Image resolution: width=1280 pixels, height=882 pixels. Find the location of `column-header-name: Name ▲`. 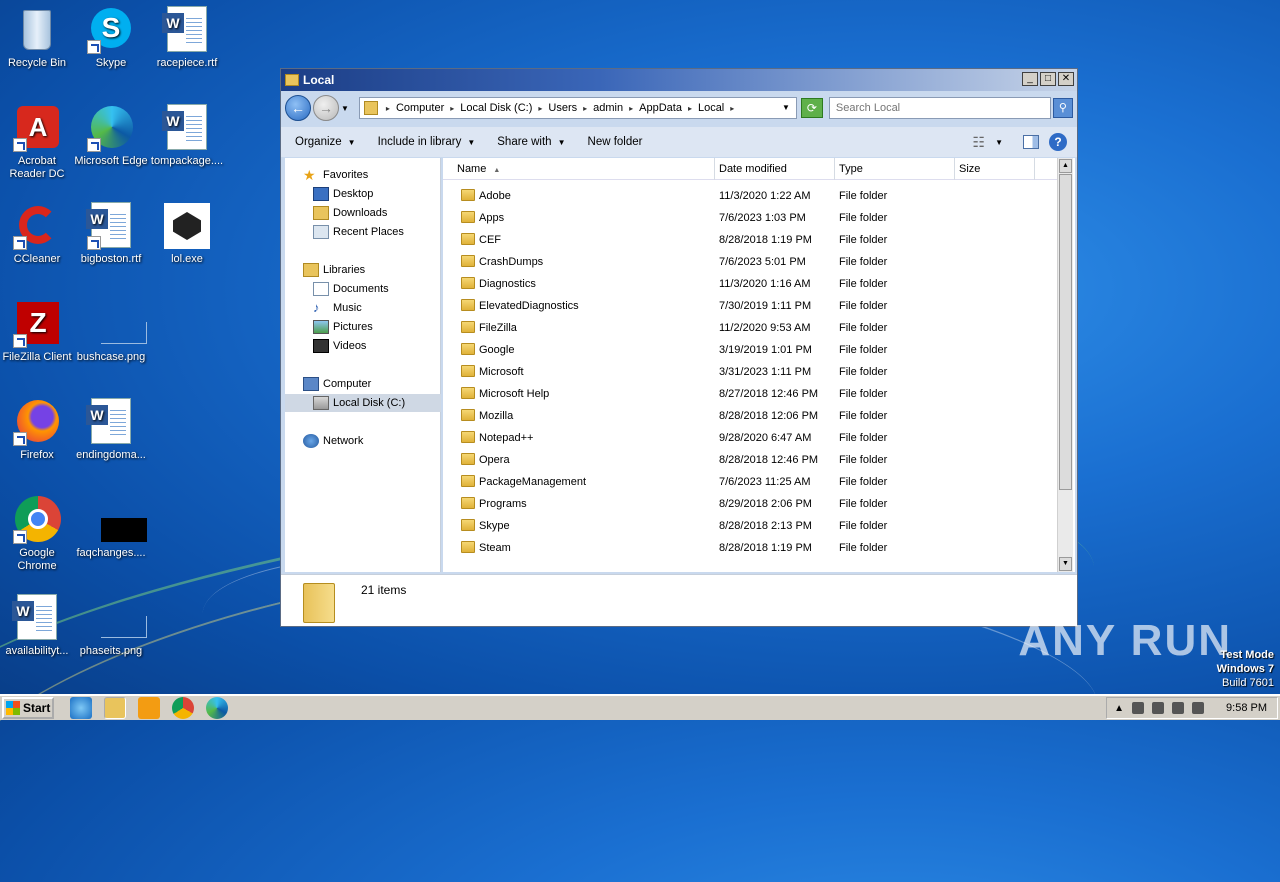

column-header-name: Name ▲ is located at coordinates (579, 169).